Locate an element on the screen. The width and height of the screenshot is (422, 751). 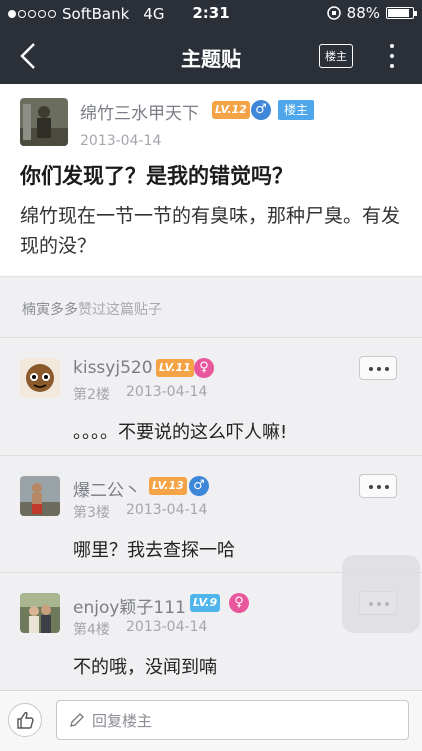
thumbs-up-icon is located at coordinates (25, 720).